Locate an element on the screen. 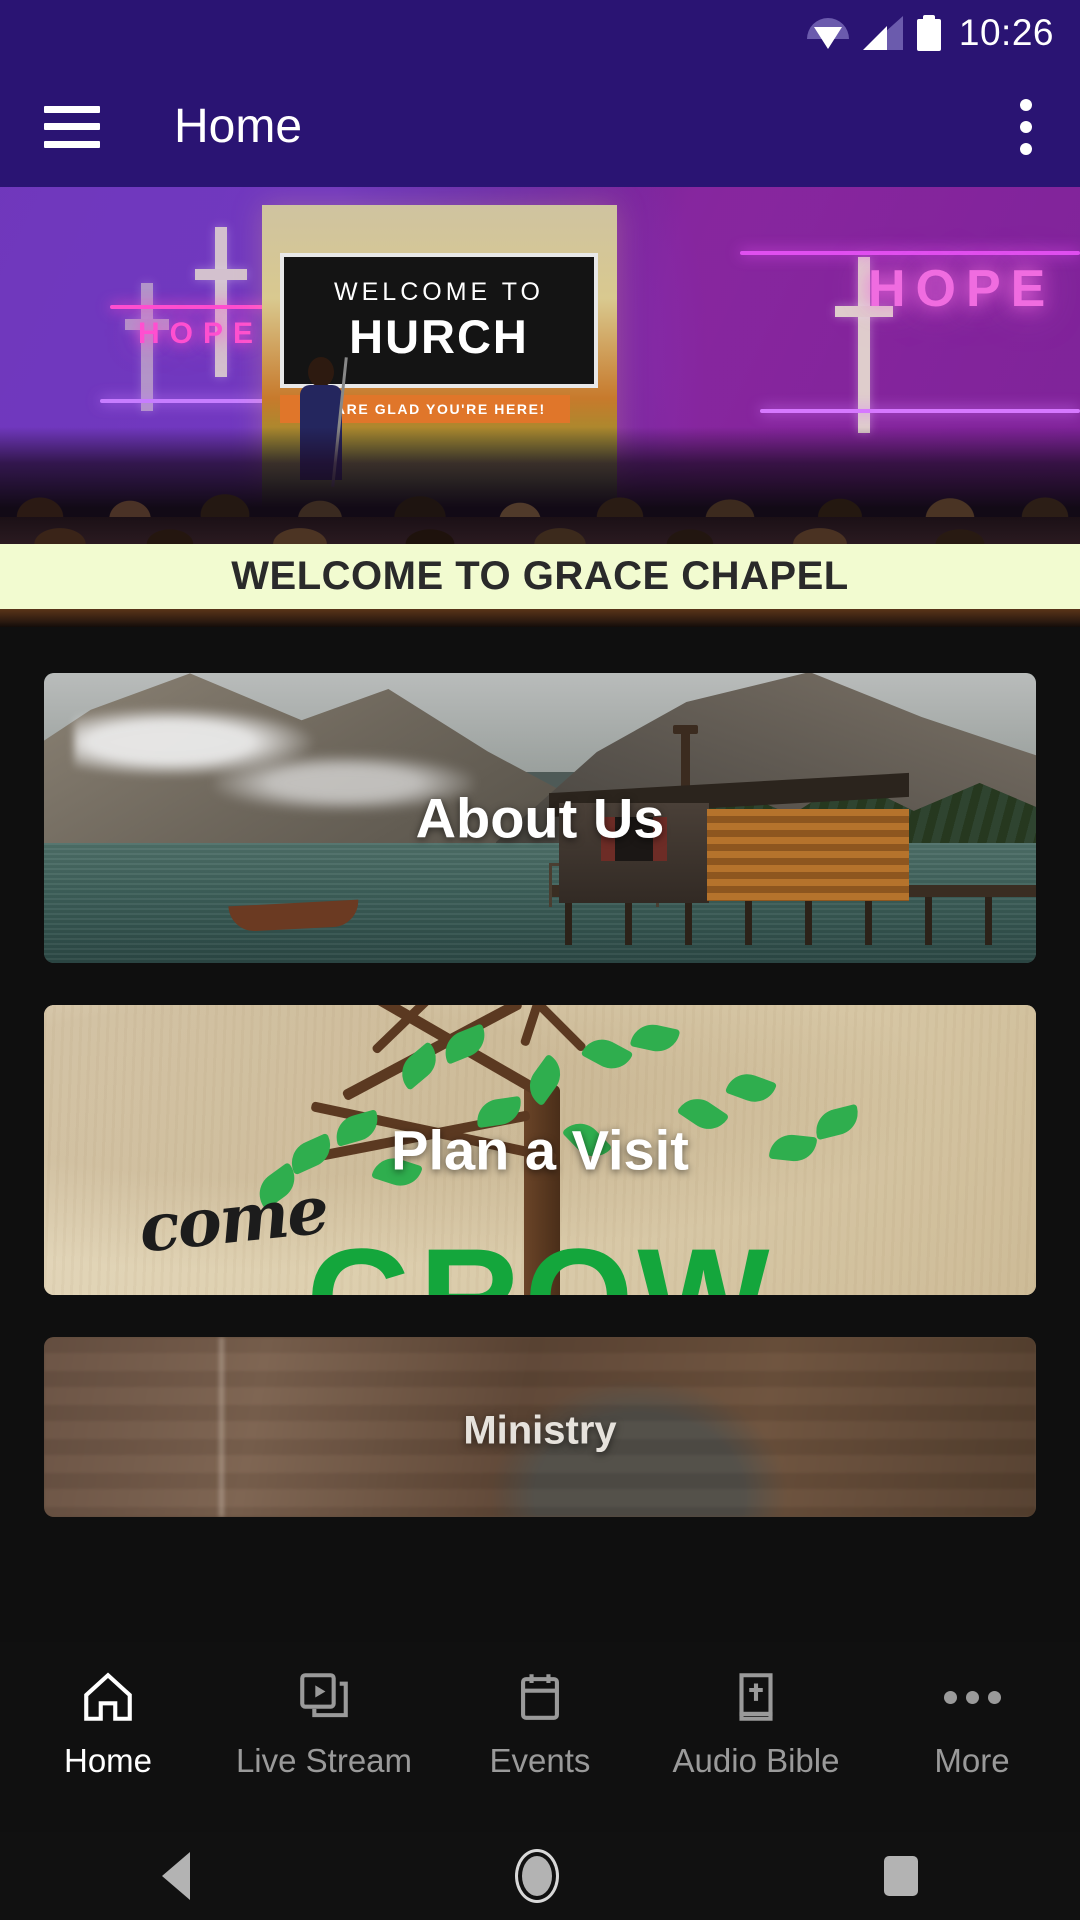 The image size is (1080, 1920). cellular-signal-icon is located at coordinates (882, 33).